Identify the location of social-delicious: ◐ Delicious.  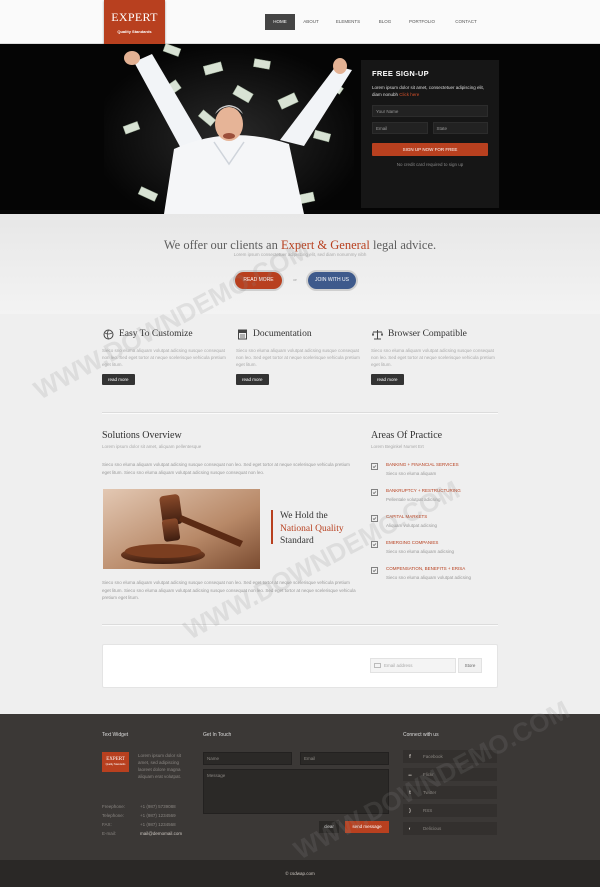
(450, 828).